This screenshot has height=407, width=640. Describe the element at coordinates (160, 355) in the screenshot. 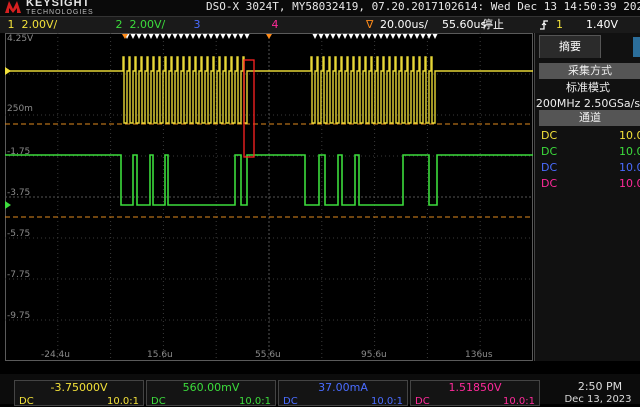

I see `x-axis-label: 15.6u` at that location.